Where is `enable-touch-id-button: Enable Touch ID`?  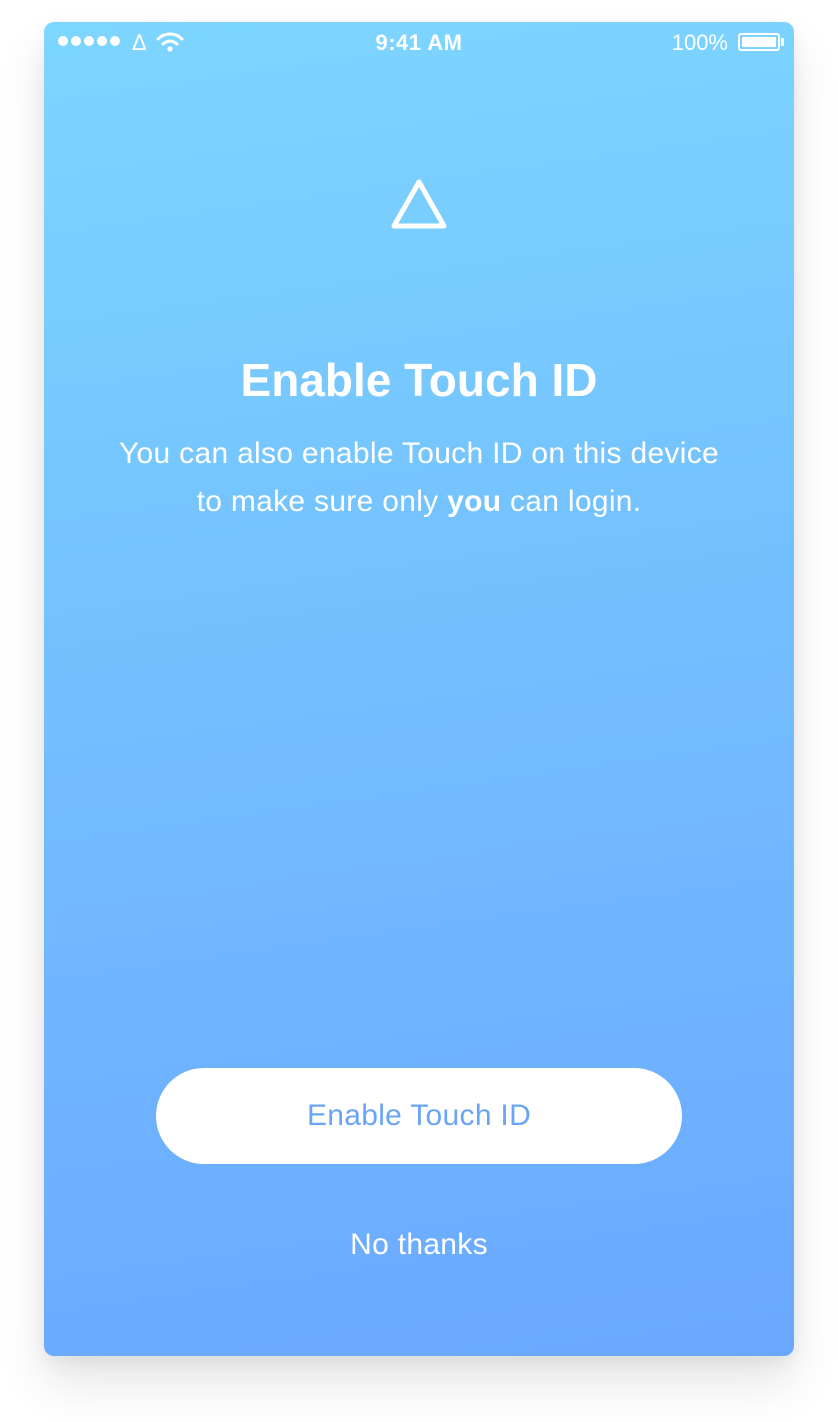
enable-touch-id-button: Enable Touch ID is located at coordinates (419, 1116).